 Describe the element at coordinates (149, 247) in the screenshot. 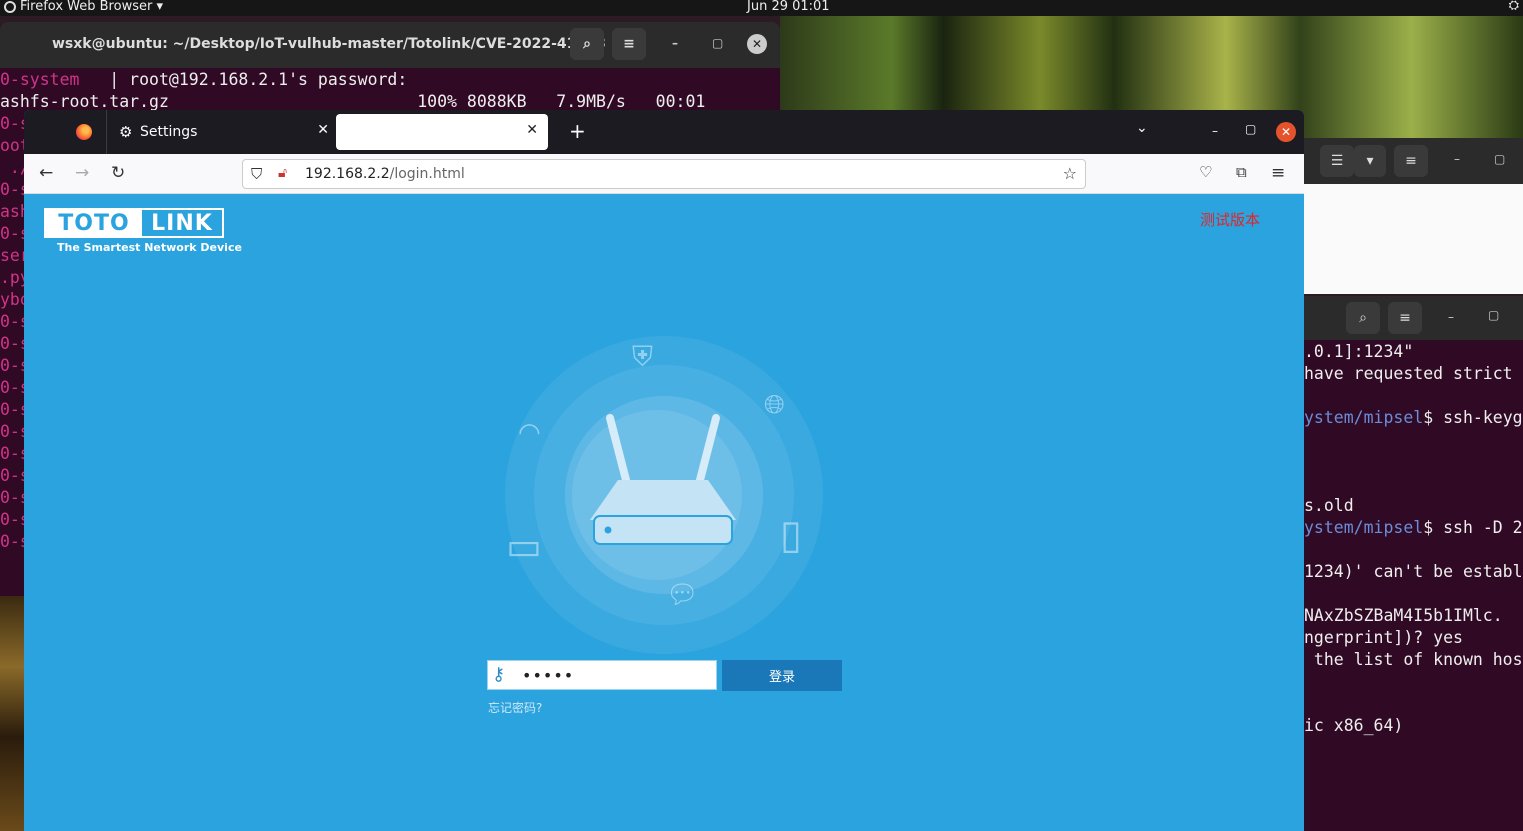

I see `logo-tagline: The Smartest Network Device` at that location.